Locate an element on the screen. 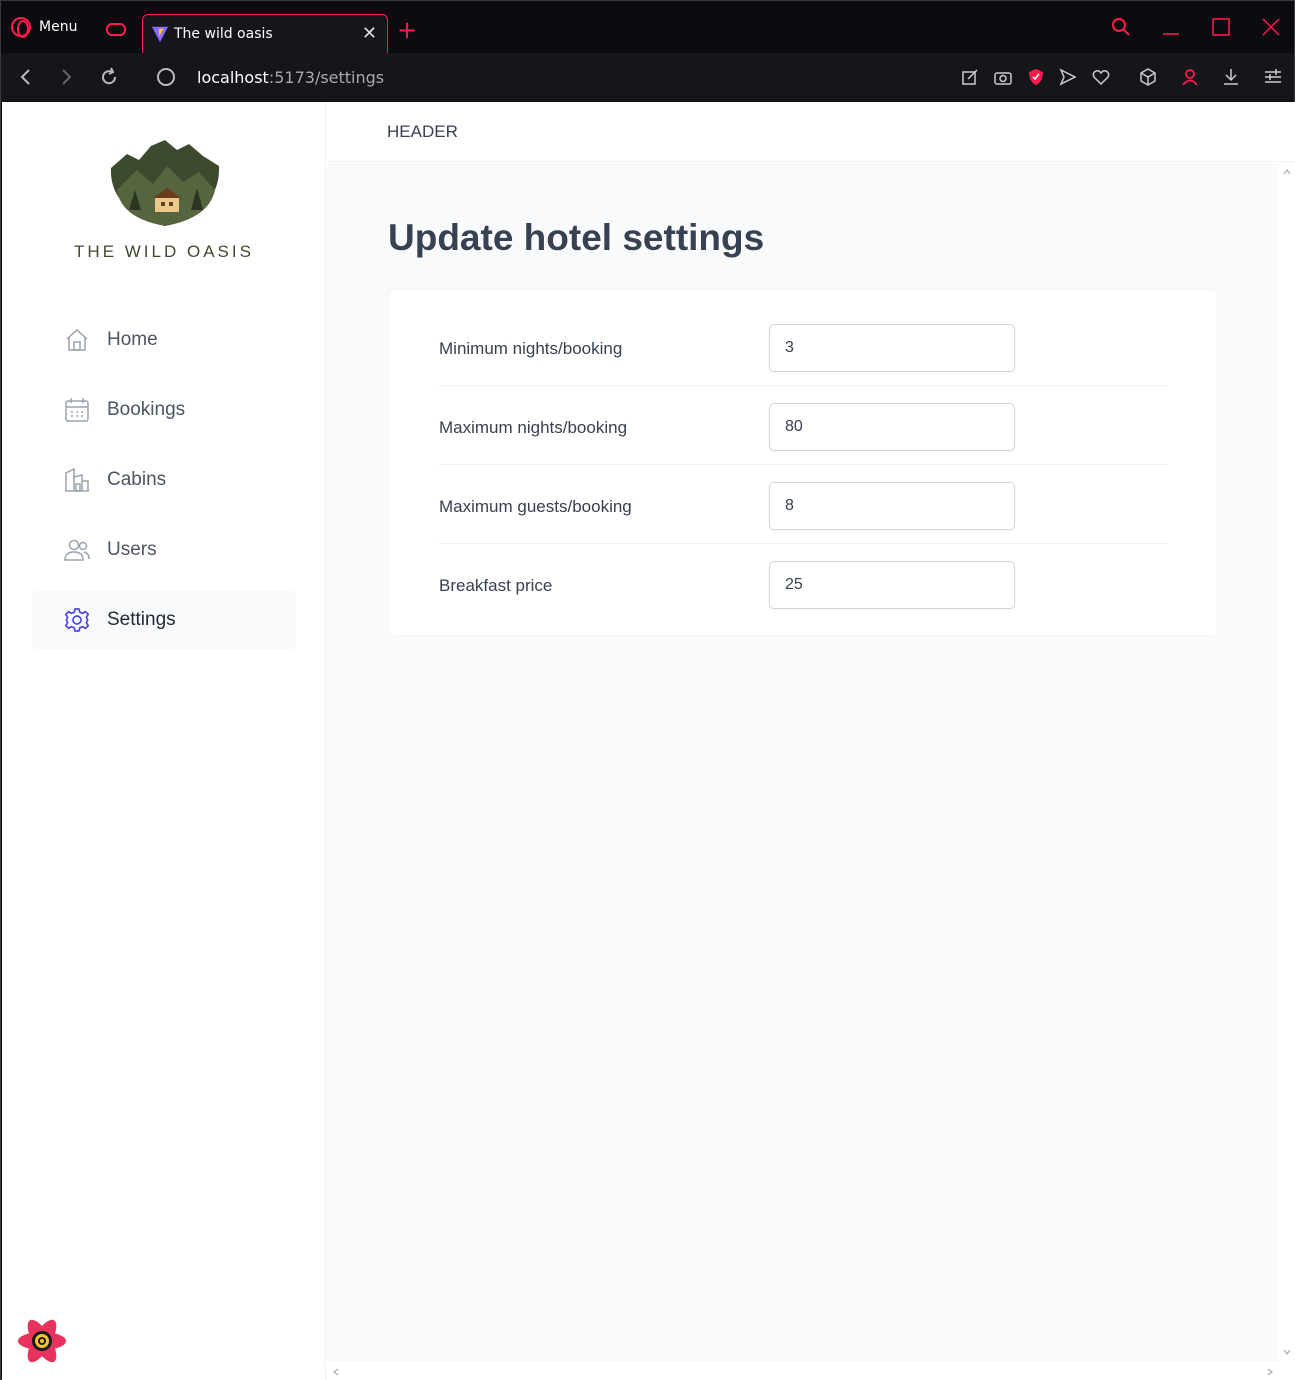 The width and height of the screenshot is (1295, 1380). gear-icon is located at coordinates (77, 620).